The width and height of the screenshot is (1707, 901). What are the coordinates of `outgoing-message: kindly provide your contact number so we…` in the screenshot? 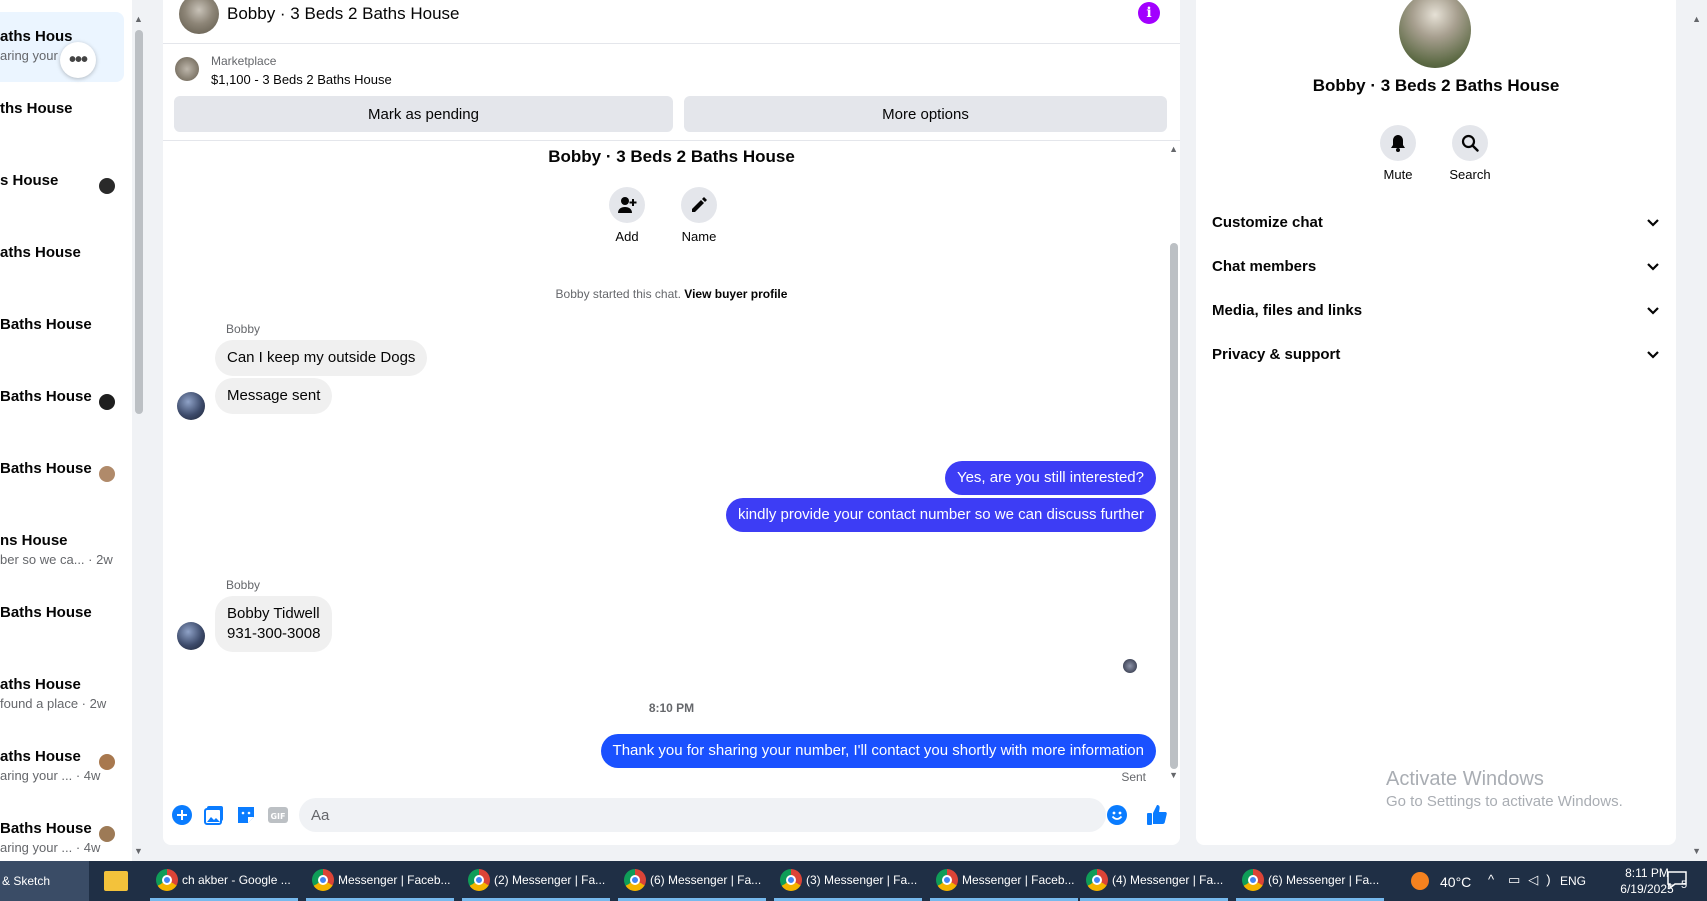 It's located at (940, 515).